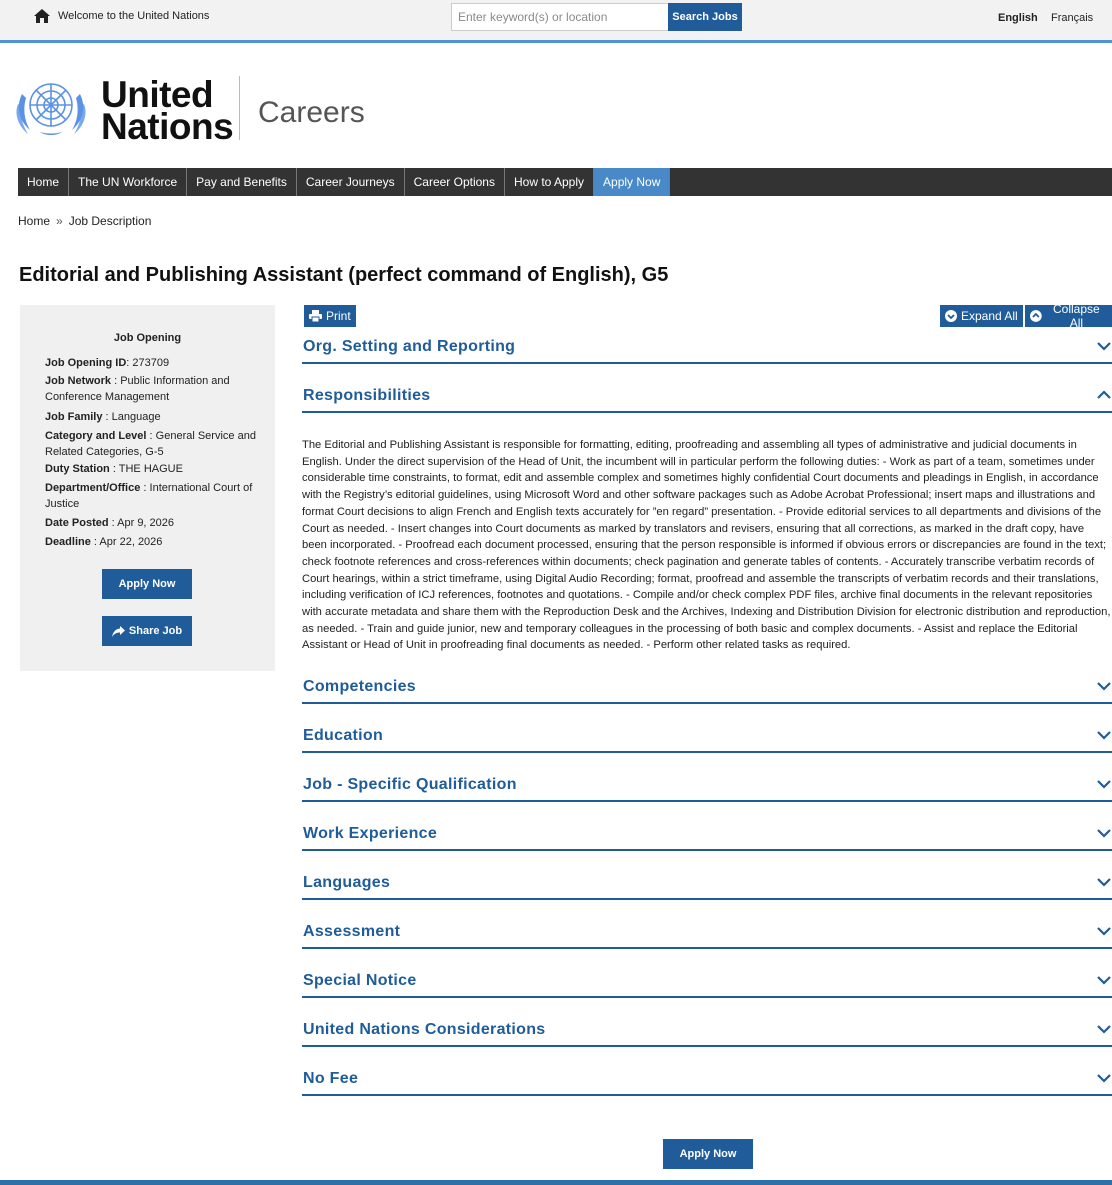 This screenshot has width=1112, height=1185. What do you see at coordinates (118, 631) in the screenshot?
I see `share-icon` at bounding box center [118, 631].